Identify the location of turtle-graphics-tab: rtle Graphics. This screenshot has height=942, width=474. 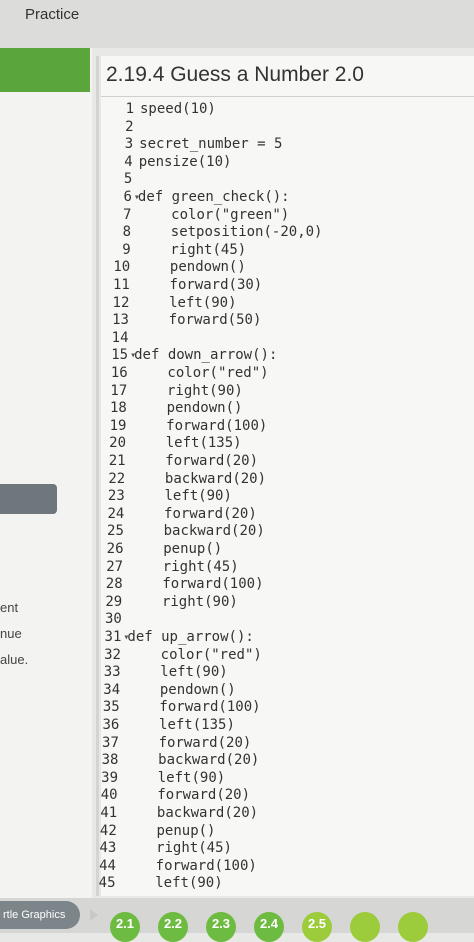
(40, 915).